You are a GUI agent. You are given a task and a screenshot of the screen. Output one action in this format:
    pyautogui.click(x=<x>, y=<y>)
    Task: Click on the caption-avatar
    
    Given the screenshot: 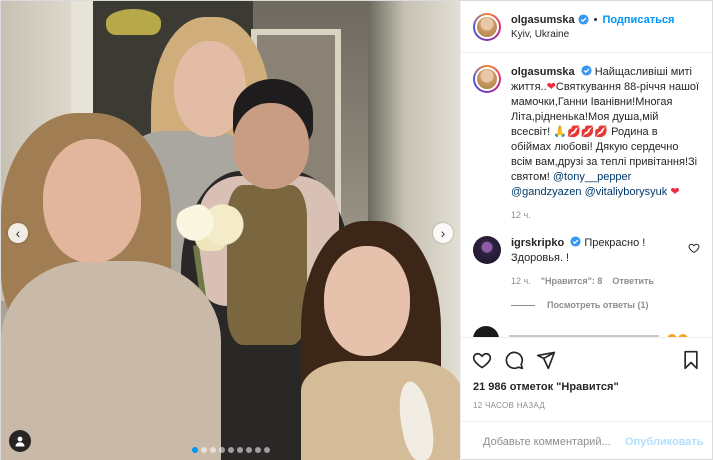 What is the action you would take?
    pyautogui.click(x=487, y=79)
    